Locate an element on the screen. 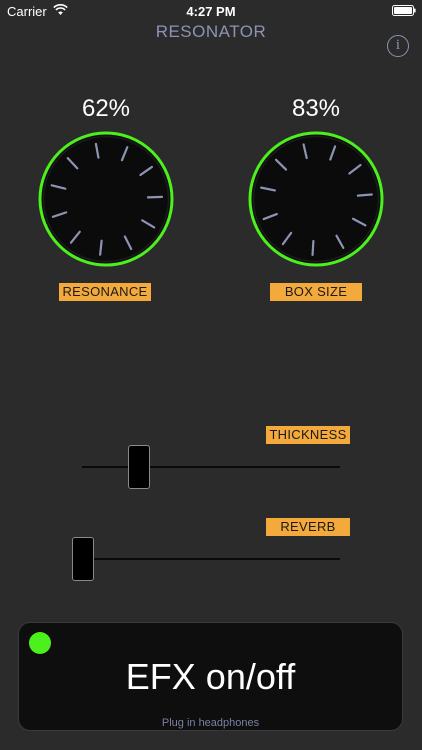 The height and width of the screenshot is (750, 422). info-glyph: i is located at coordinates (398, 45).